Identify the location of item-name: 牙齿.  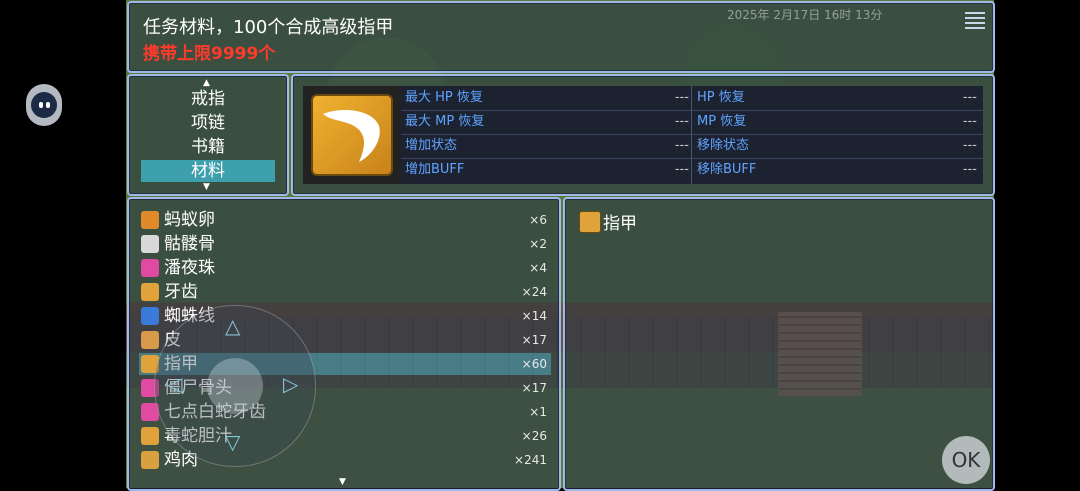
(181, 292).